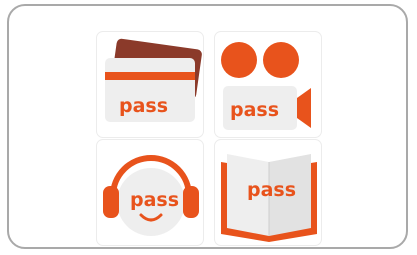  Describe the element at coordinates (143, 106) in the screenshot. I see `card-pass-label: pass` at that location.